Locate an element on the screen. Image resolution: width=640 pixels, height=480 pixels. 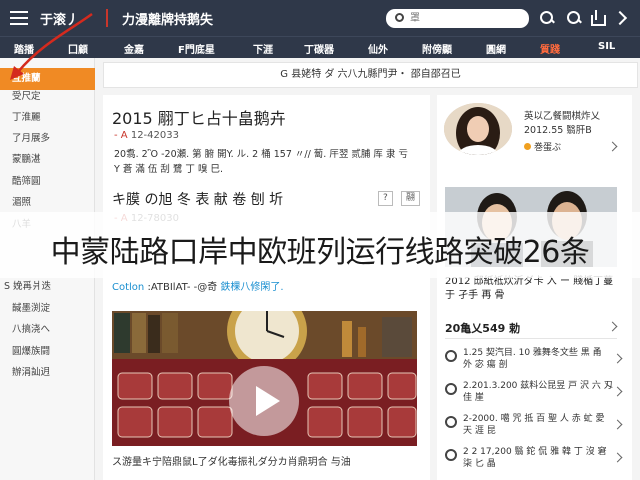
article-title: 2015 翢丁ヒ占十畠鹅卉 is located at coordinates (199, 117).